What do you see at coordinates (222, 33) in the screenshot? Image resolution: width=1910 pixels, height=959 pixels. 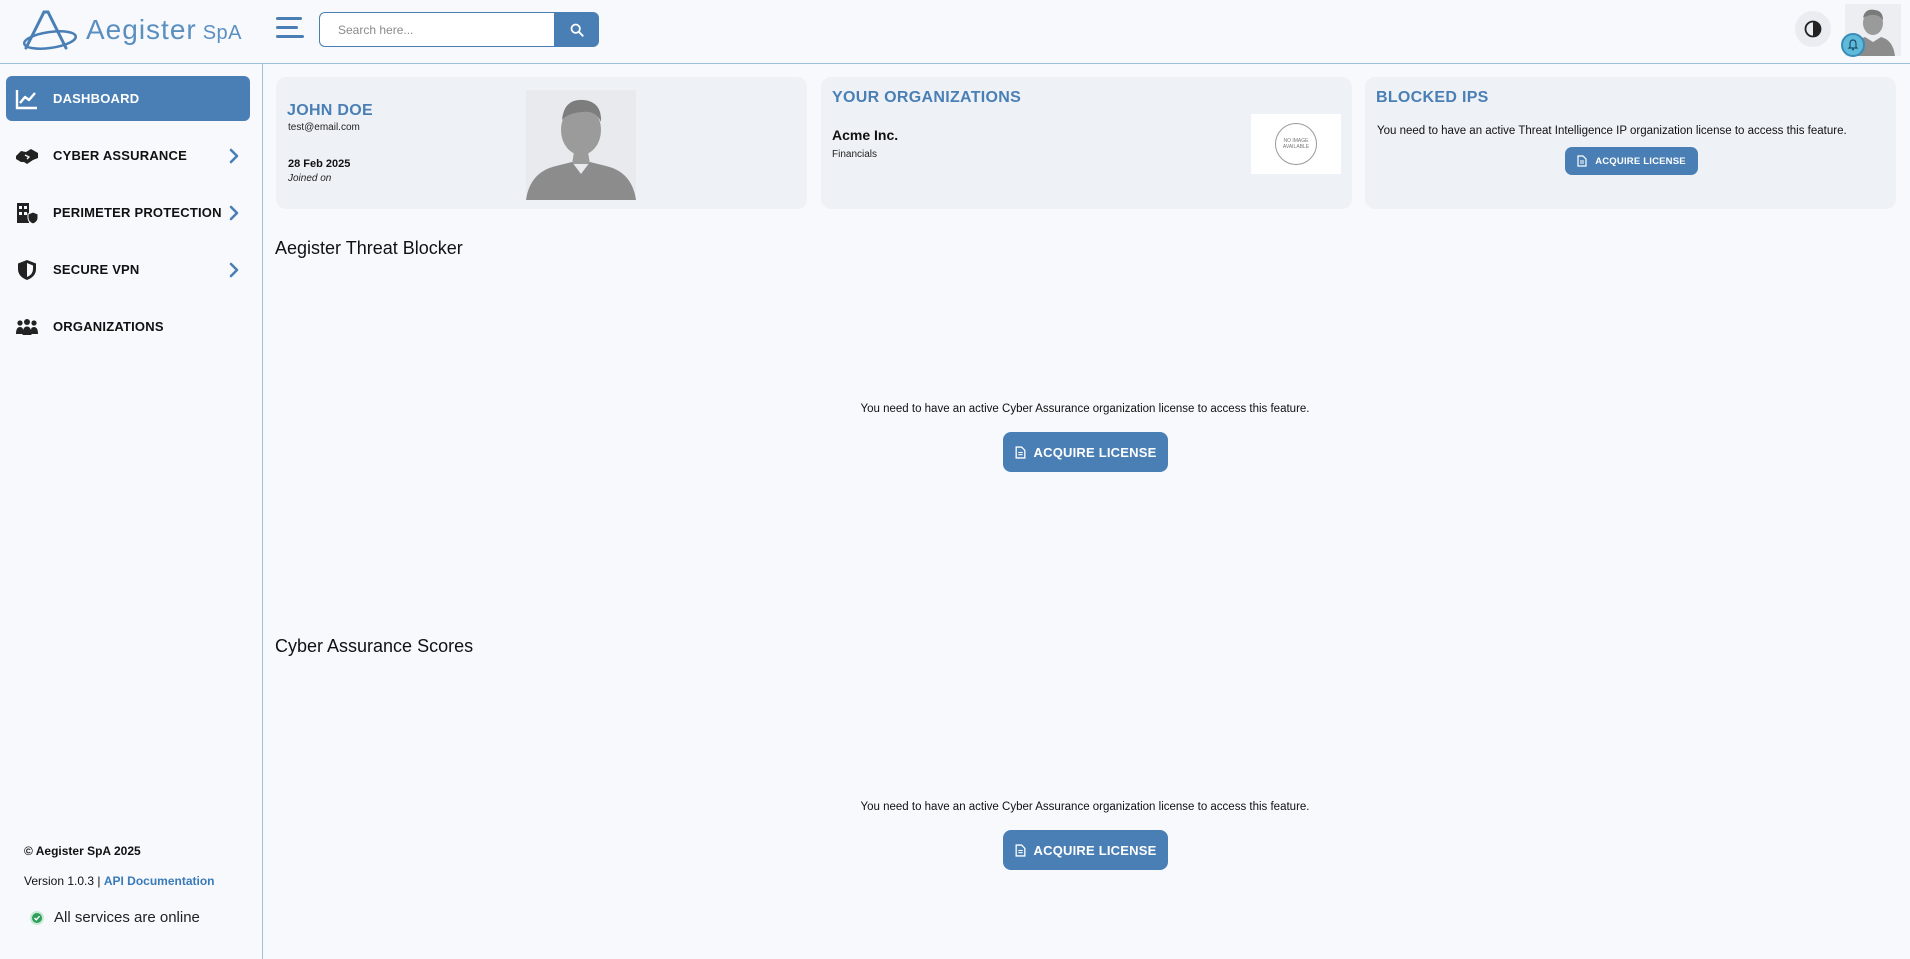 I see `logo-suffix: SpA` at bounding box center [222, 33].